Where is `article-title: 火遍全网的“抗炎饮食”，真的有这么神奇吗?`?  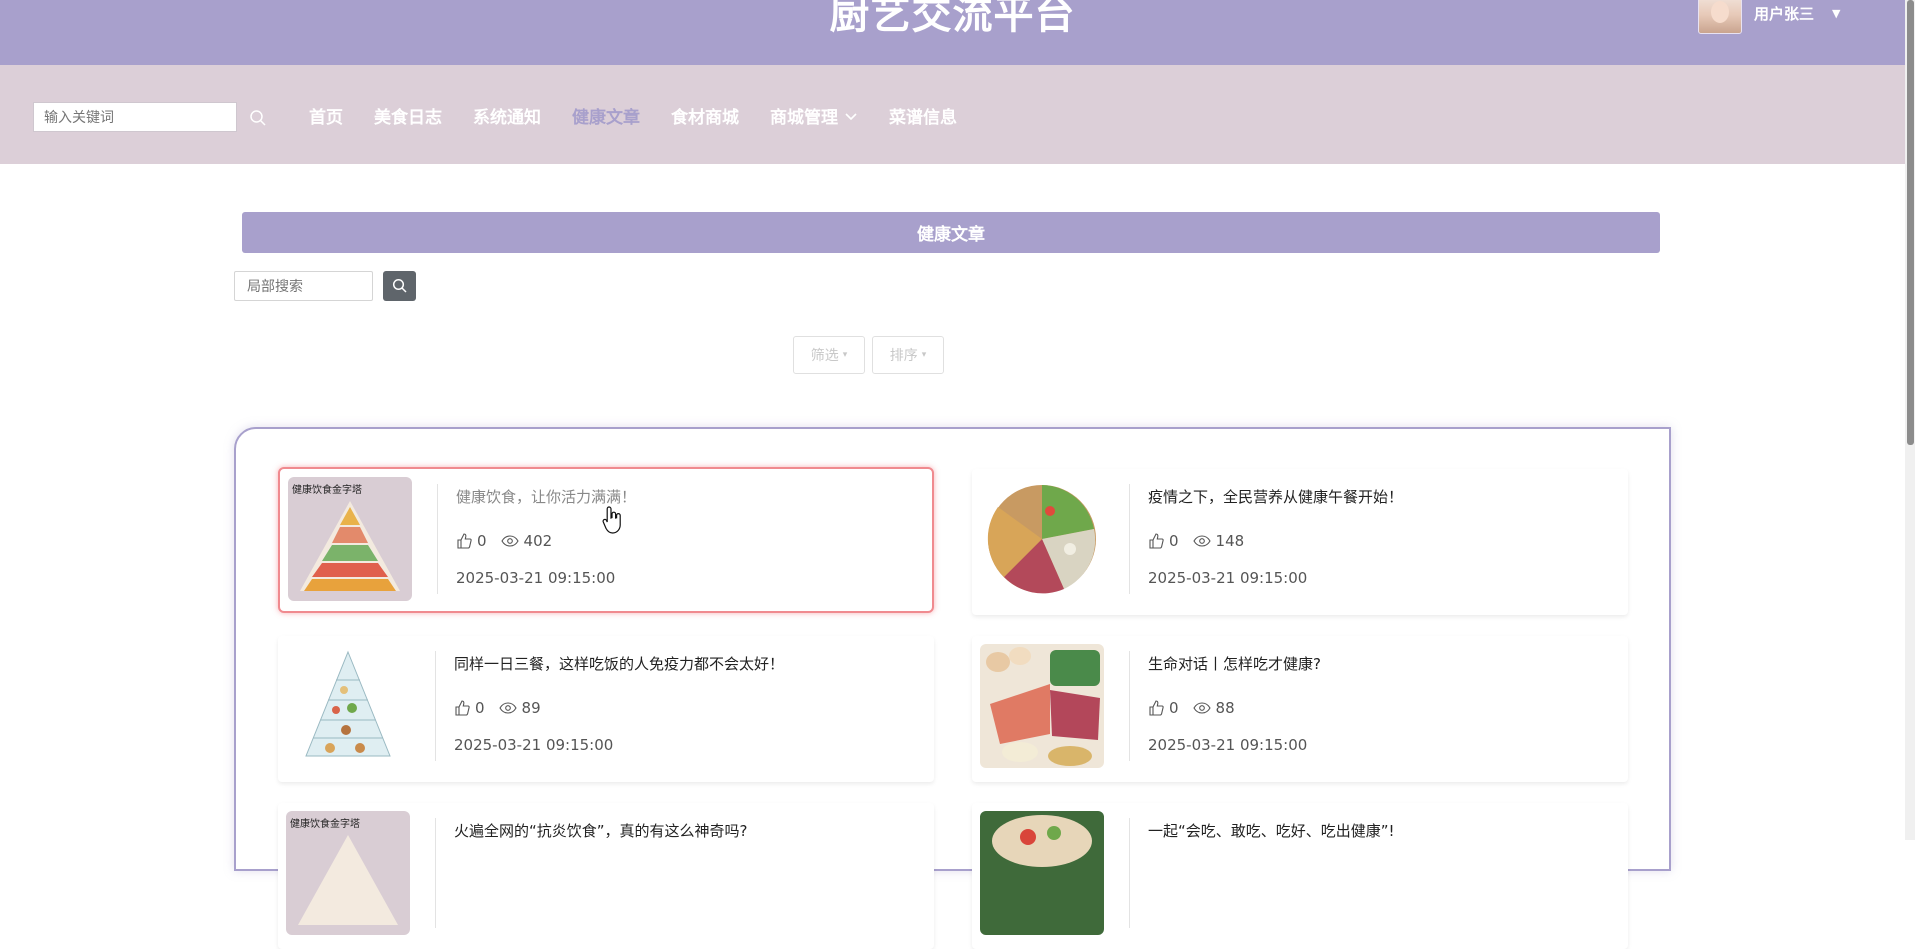 article-title: 火遍全网的“抗炎饮食”，真的有这么神奇吗? is located at coordinates (601, 830).